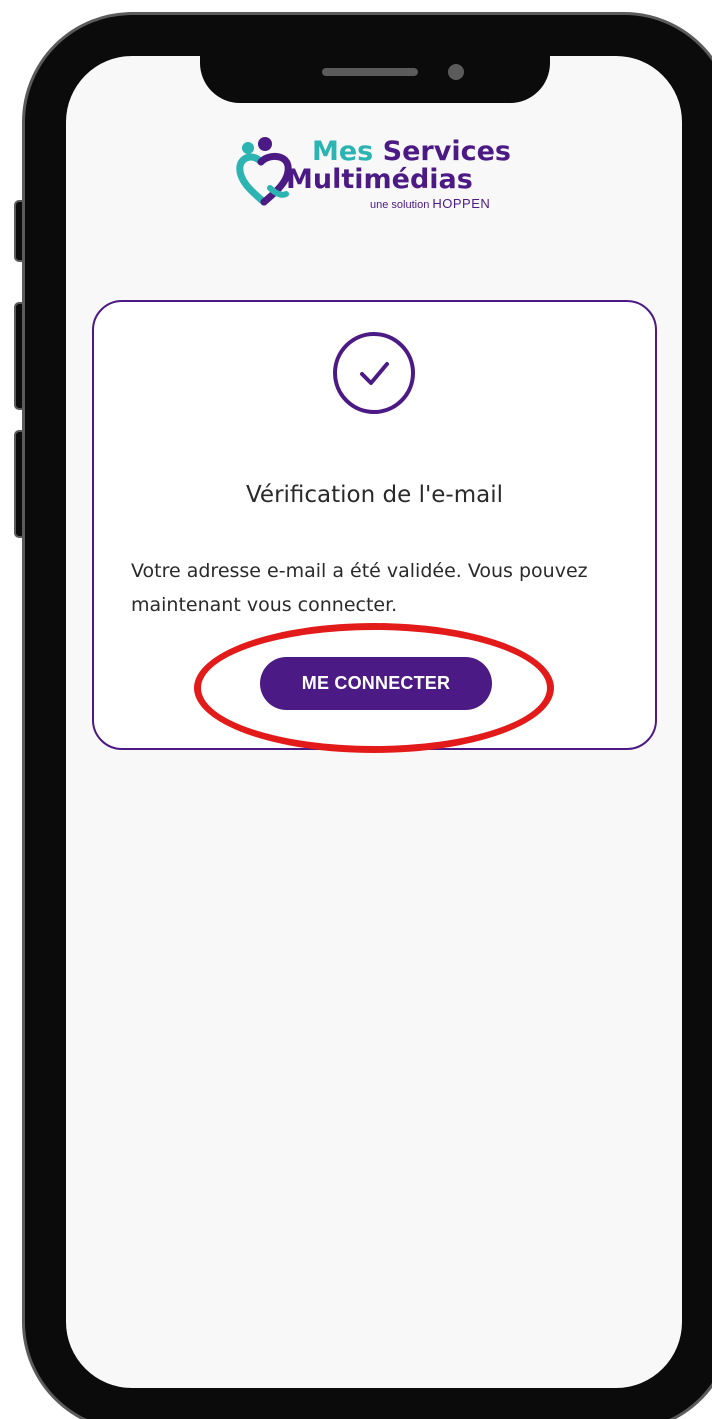  I want to click on check-circle-icon, so click(374, 373).